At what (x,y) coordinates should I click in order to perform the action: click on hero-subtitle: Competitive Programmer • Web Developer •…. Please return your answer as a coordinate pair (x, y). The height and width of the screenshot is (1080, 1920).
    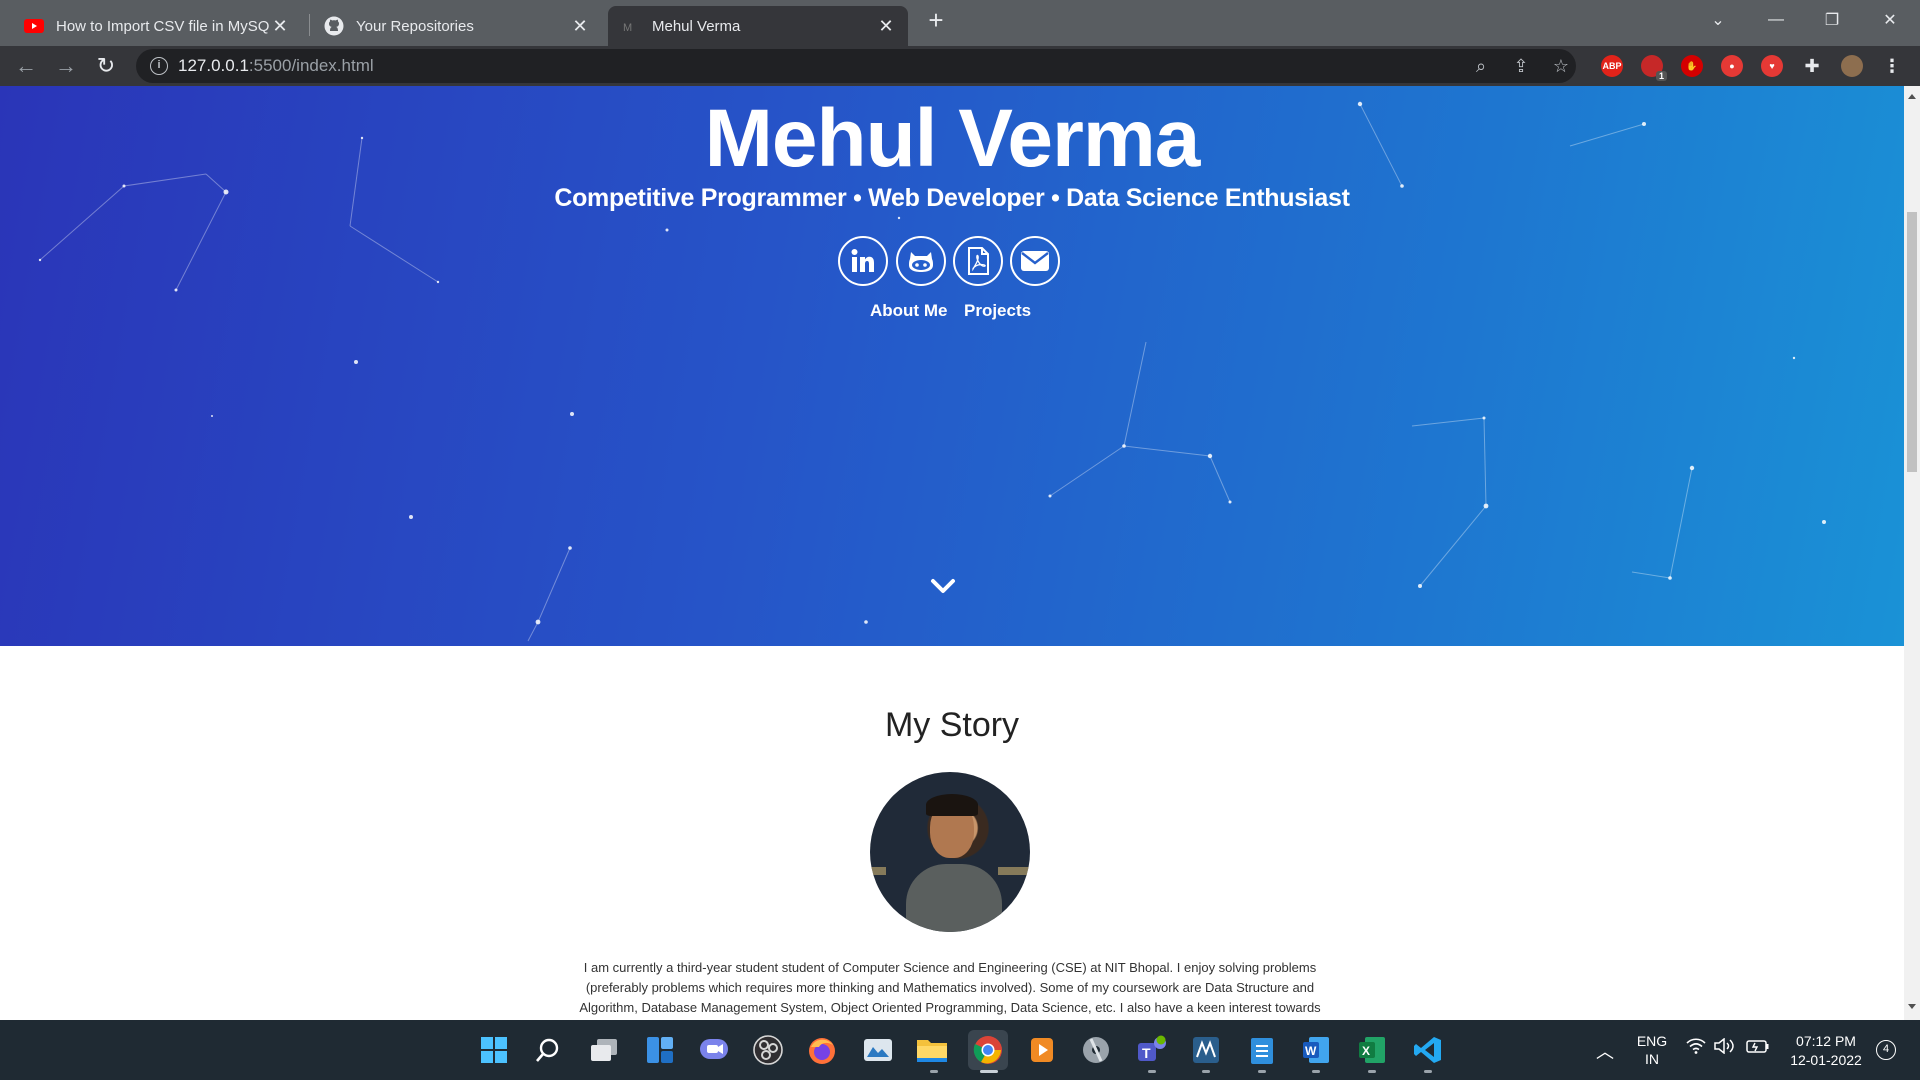
    Looking at the image, I should click on (952, 198).